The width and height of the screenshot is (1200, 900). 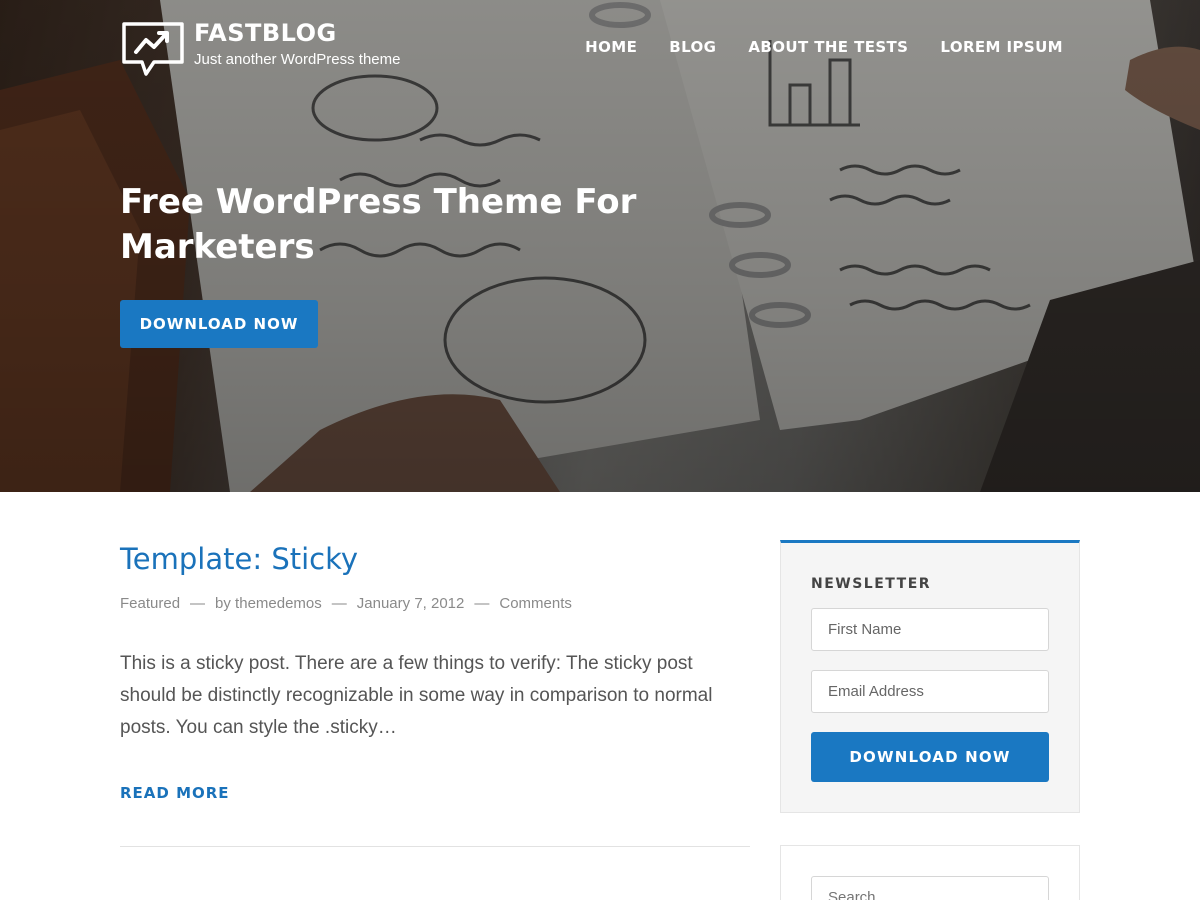 I want to click on post-author: by themedemos, so click(x=268, y=603).